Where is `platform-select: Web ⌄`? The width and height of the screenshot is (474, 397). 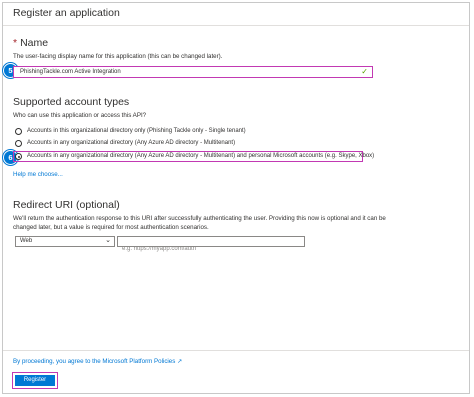
platform-select: Web ⌄ is located at coordinates (65, 241).